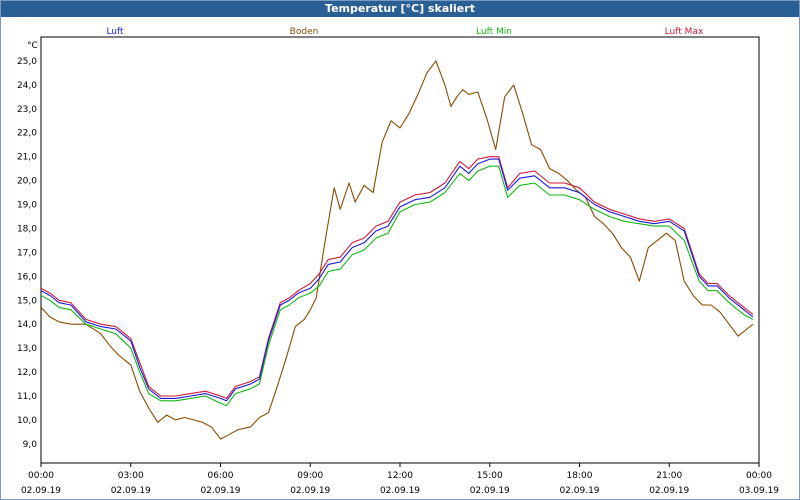  I want to click on y-tick-label: 11,0, so click(27, 397).